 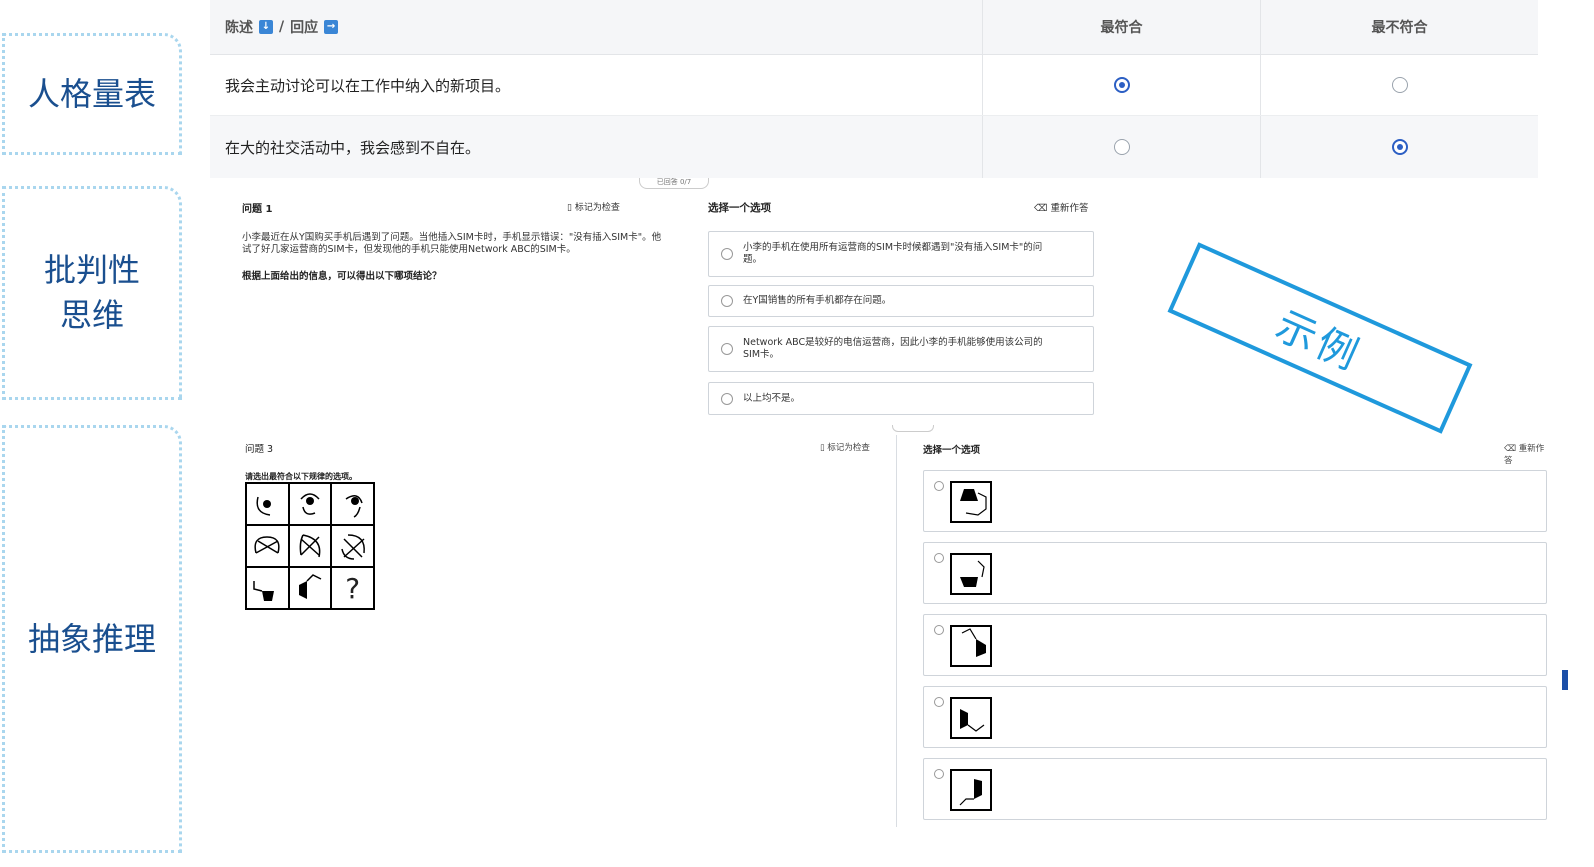 I want to click on reset-answer-label: 重新作答, so click(x=1069, y=208).